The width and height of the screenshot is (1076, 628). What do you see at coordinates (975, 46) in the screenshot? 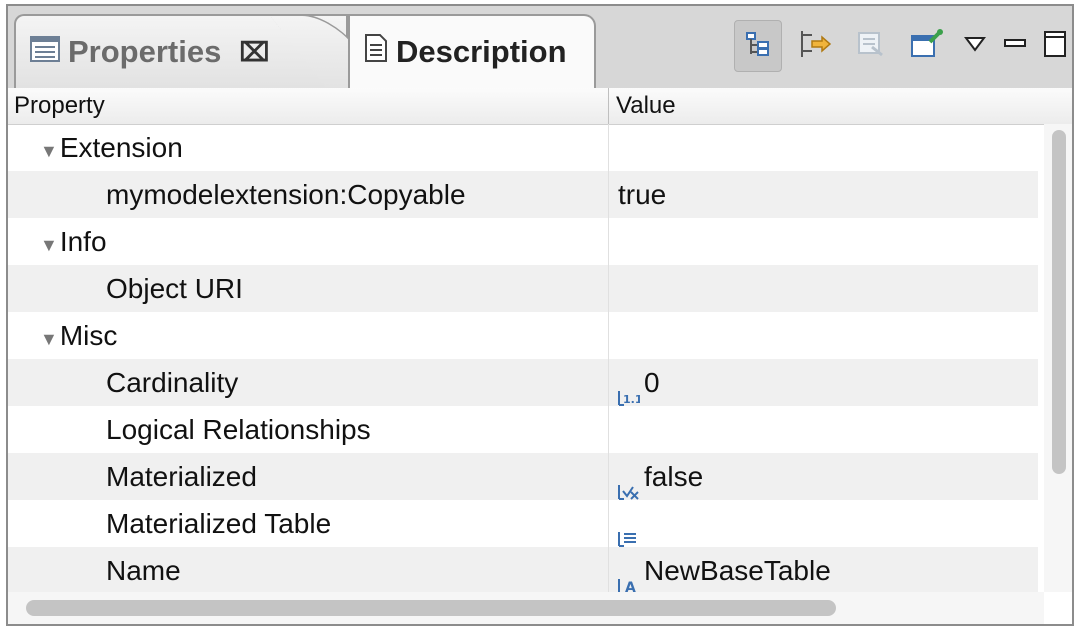
I see `view-menu-icon` at bounding box center [975, 46].